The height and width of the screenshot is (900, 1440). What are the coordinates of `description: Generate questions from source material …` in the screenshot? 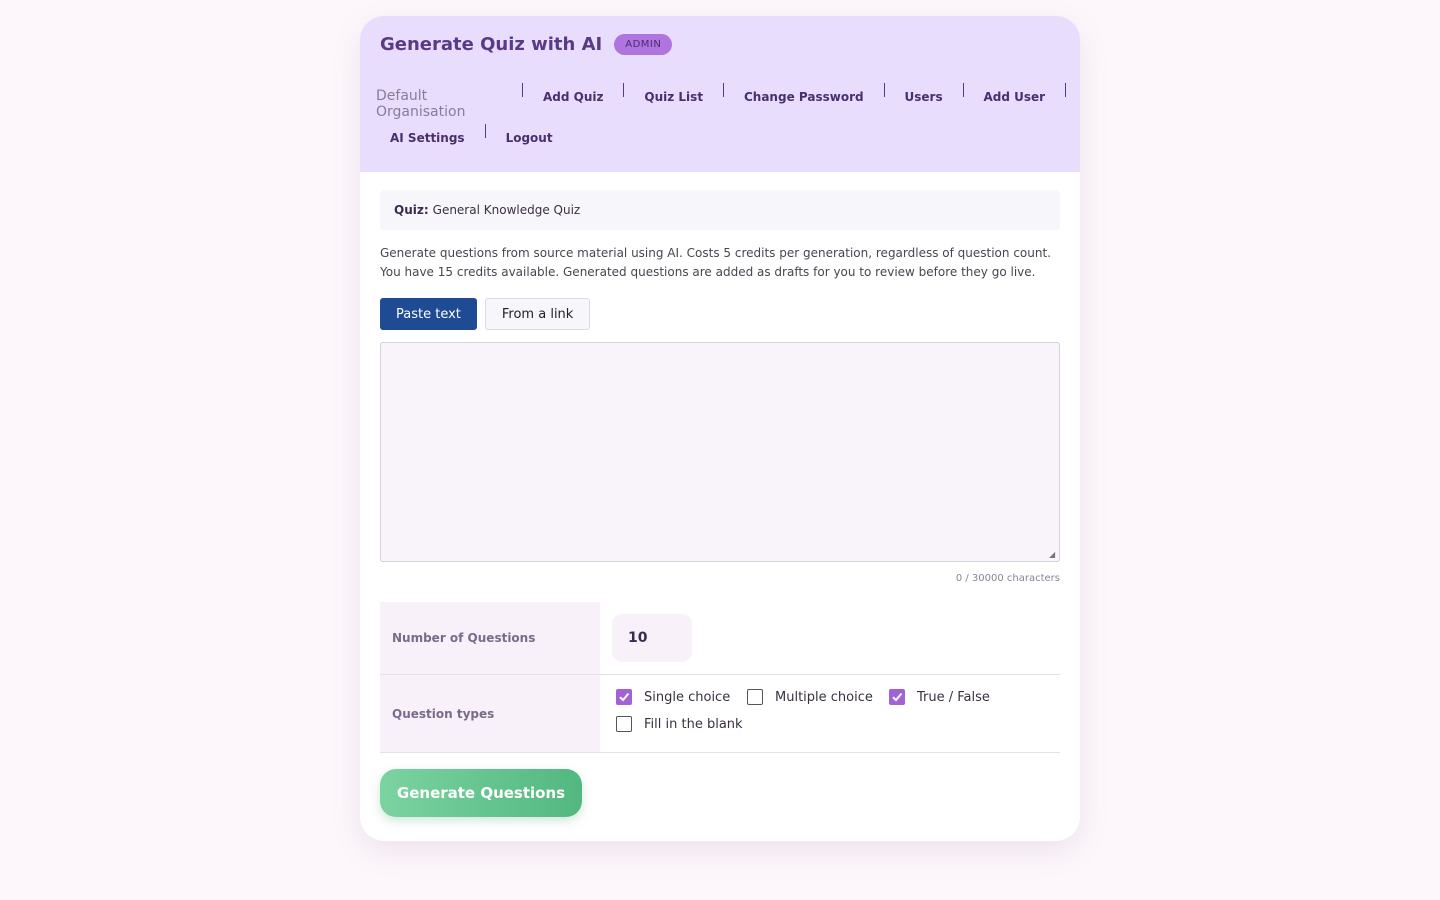 It's located at (720, 263).